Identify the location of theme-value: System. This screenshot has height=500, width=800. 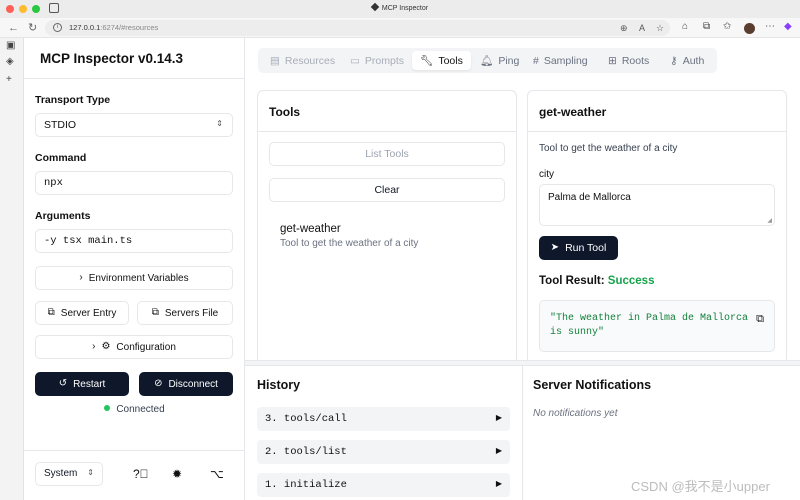
(61, 473).